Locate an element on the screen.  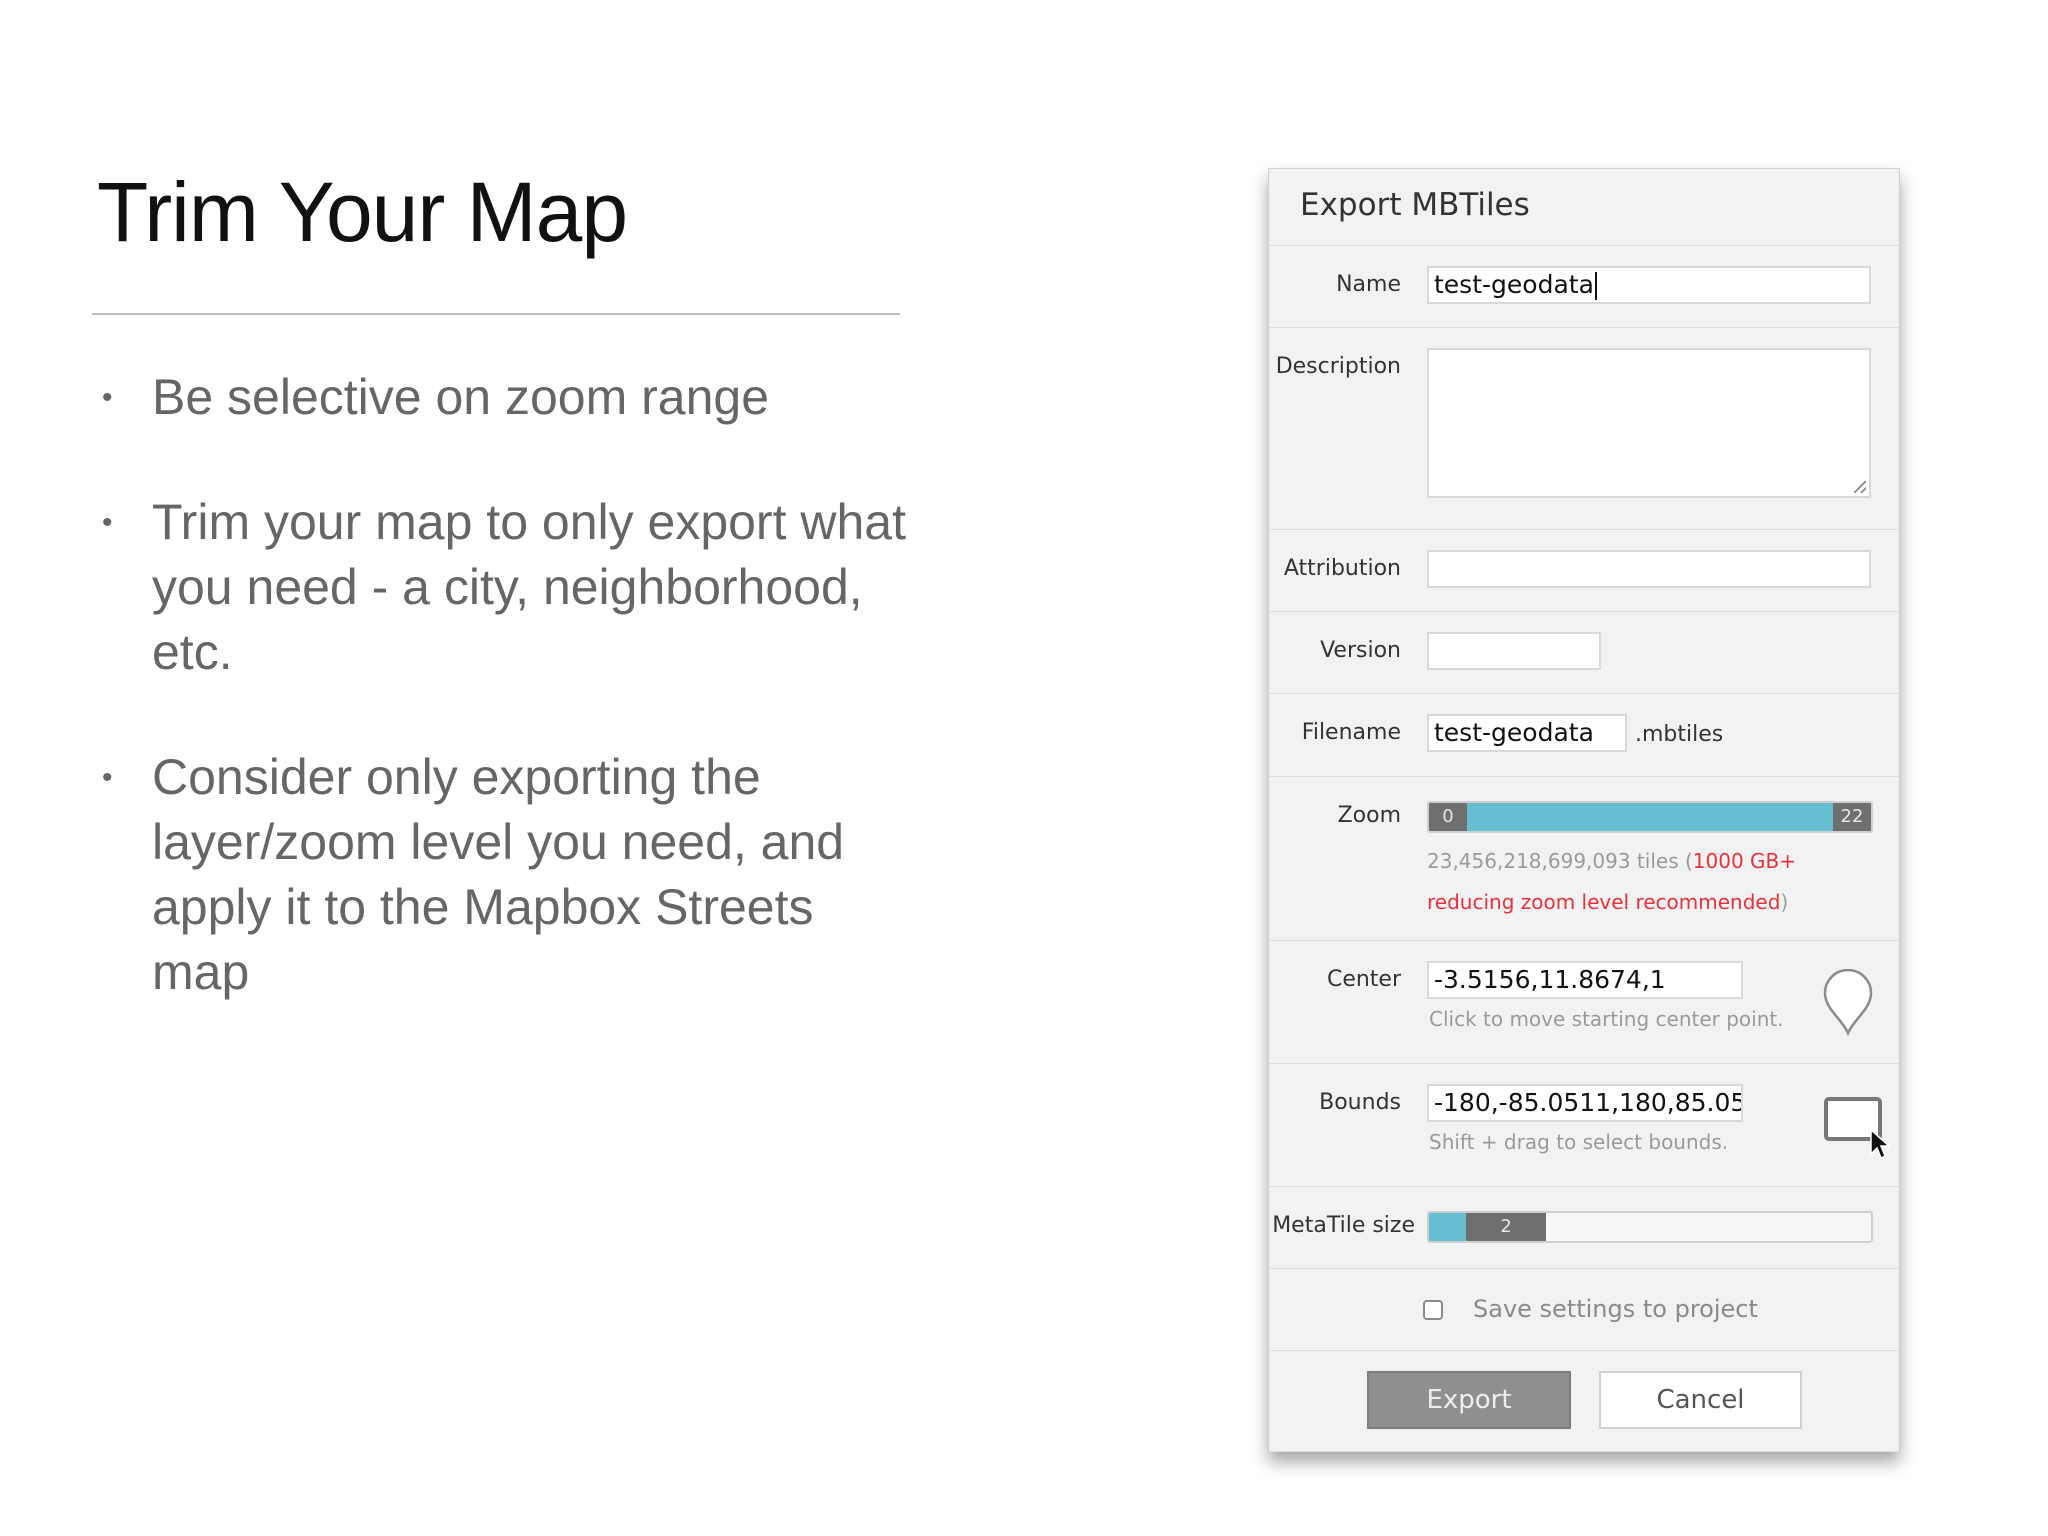
save-settings-row: Save settings to project is located at coordinates (1584, 1310).